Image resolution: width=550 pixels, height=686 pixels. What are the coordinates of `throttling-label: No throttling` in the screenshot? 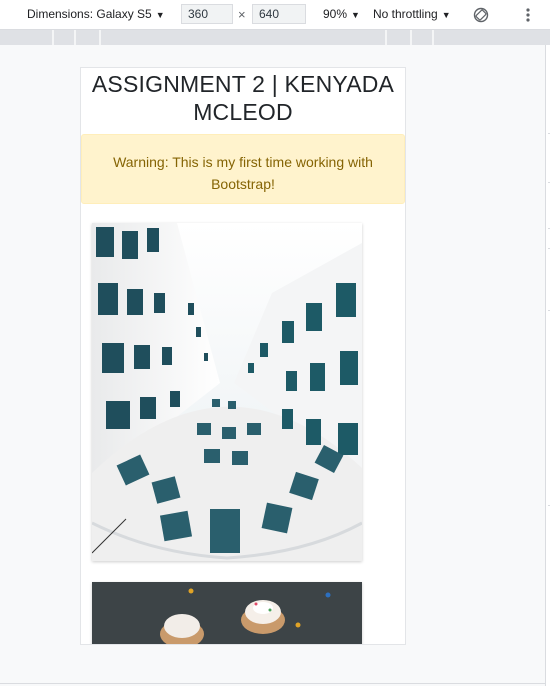 It's located at (405, 14).